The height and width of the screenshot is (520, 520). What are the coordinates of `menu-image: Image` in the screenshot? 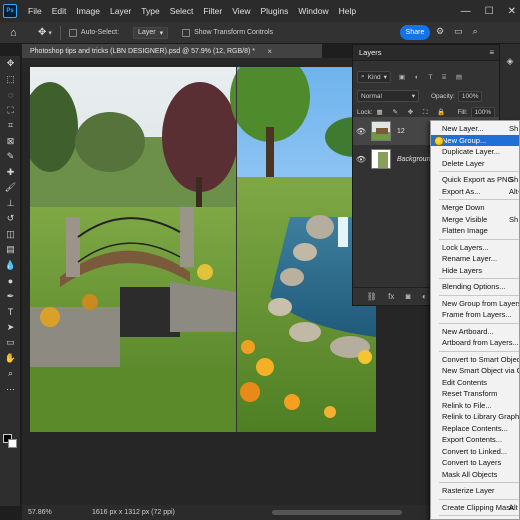 It's located at (88, 11).